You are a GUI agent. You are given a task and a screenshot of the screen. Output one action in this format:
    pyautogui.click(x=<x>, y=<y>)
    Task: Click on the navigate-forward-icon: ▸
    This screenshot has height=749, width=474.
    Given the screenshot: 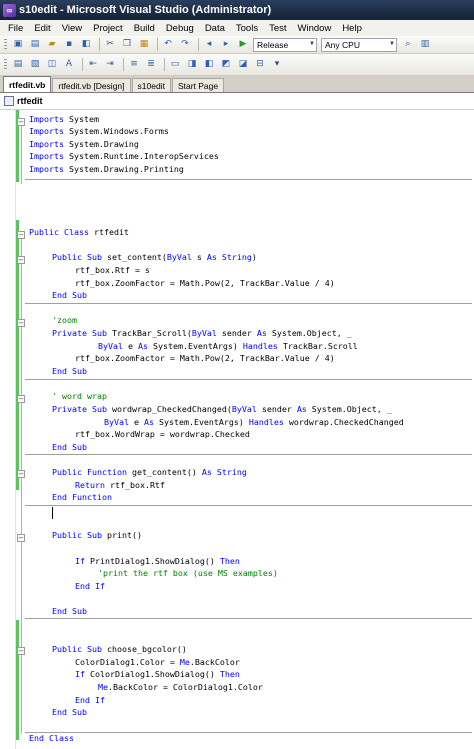 What is the action you would take?
    pyautogui.click(x=226, y=45)
    